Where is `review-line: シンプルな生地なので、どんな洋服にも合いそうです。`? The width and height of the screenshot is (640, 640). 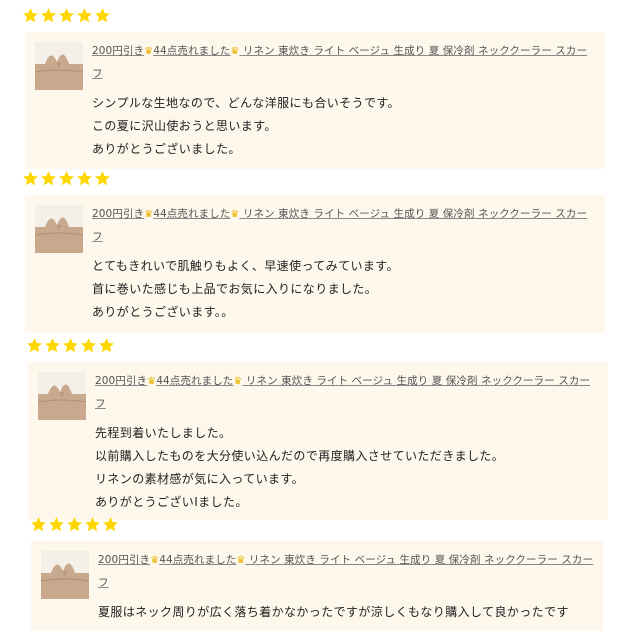 review-line: シンプルな生地なので、どんな洋服にも合いそうです。 is located at coordinates (246, 103).